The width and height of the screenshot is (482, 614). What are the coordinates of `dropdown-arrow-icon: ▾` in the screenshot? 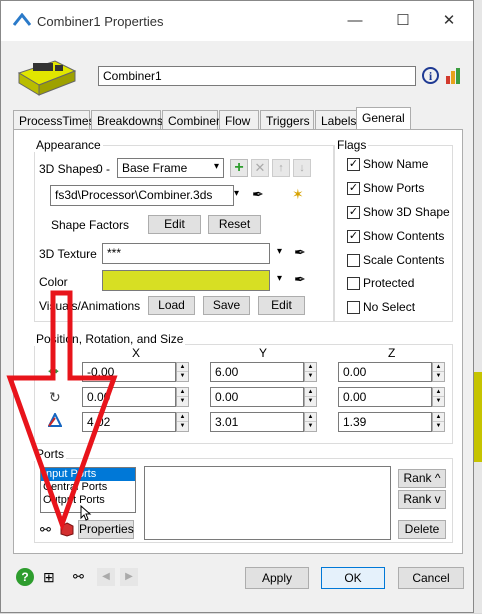 It's located at (236, 193).